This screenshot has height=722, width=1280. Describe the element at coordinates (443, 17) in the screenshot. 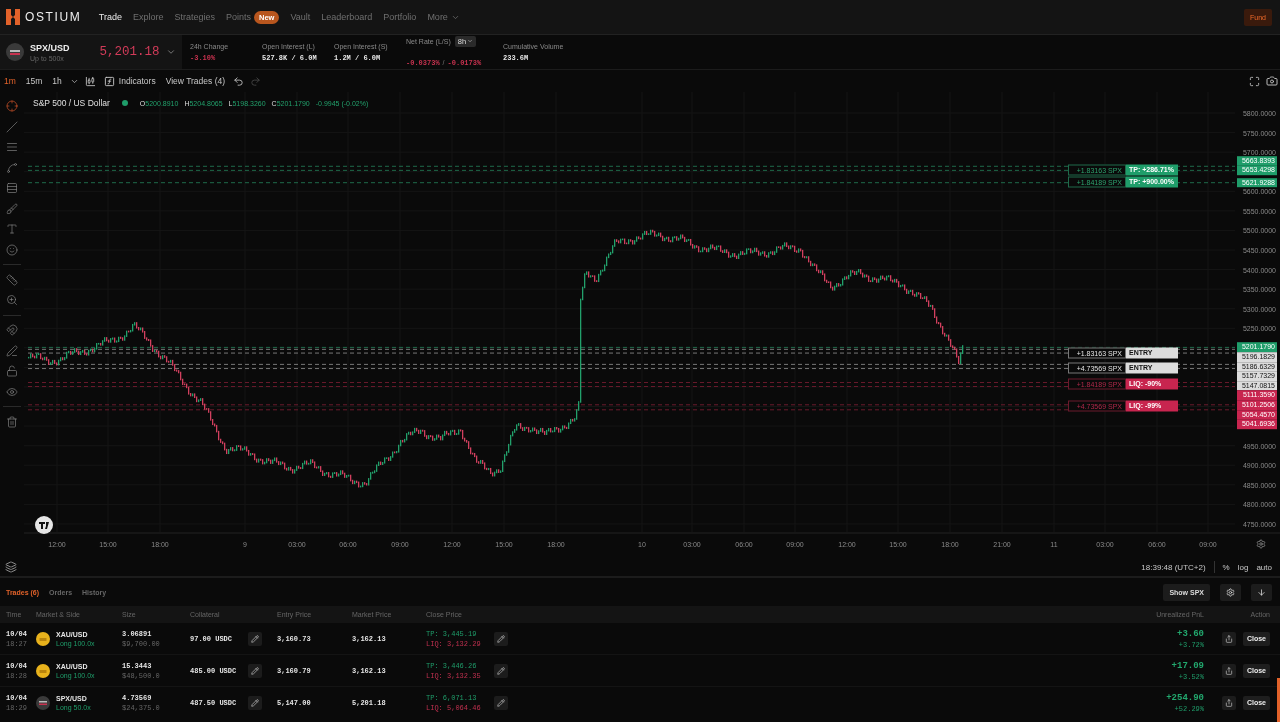

I see `nav-item: More` at that location.